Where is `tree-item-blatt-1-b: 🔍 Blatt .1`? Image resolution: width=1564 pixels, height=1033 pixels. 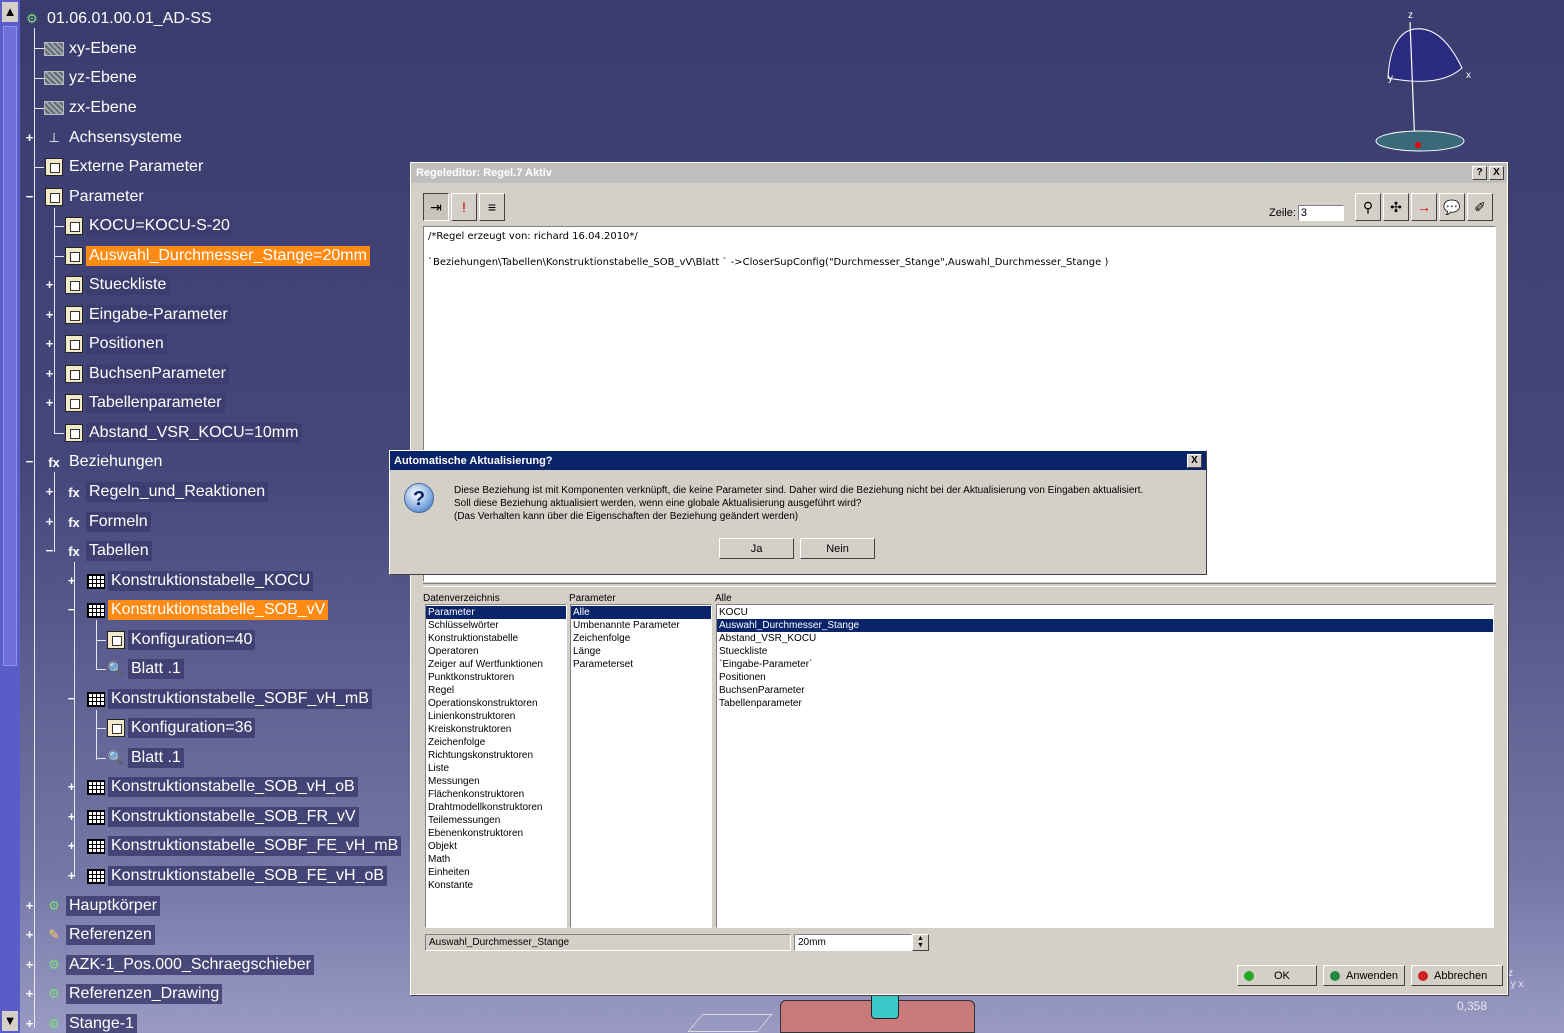 tree-item-blatt-1-b: 🔍 Blatt .1 is located at coordinates (145, 758).